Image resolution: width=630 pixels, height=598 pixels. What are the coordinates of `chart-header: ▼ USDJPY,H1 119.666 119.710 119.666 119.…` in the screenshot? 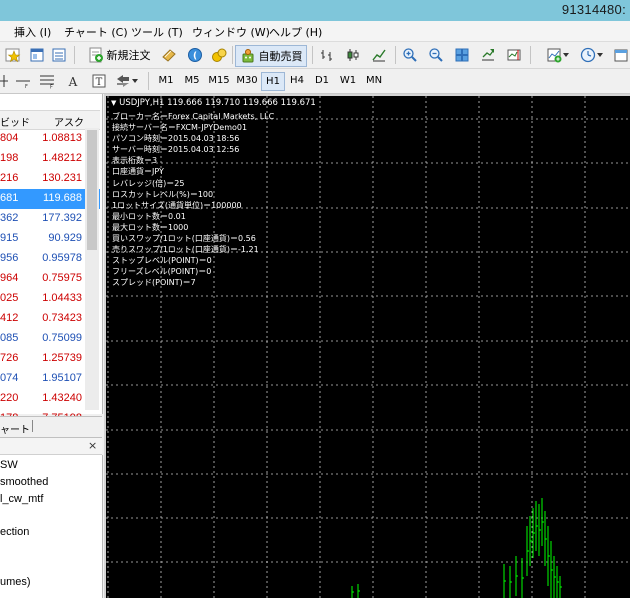 It's located at (213, 103).